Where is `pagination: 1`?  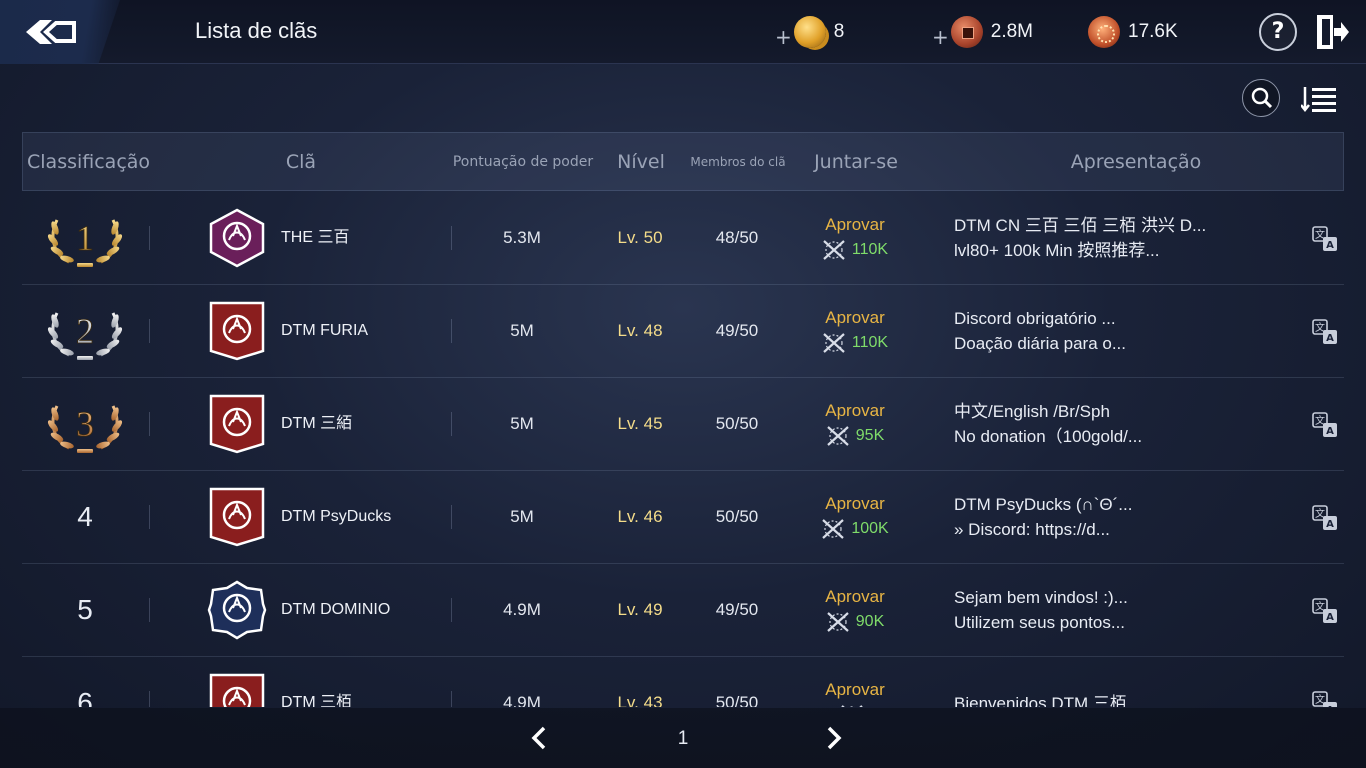 pagination: 1 is located at coordinates (683, 738).